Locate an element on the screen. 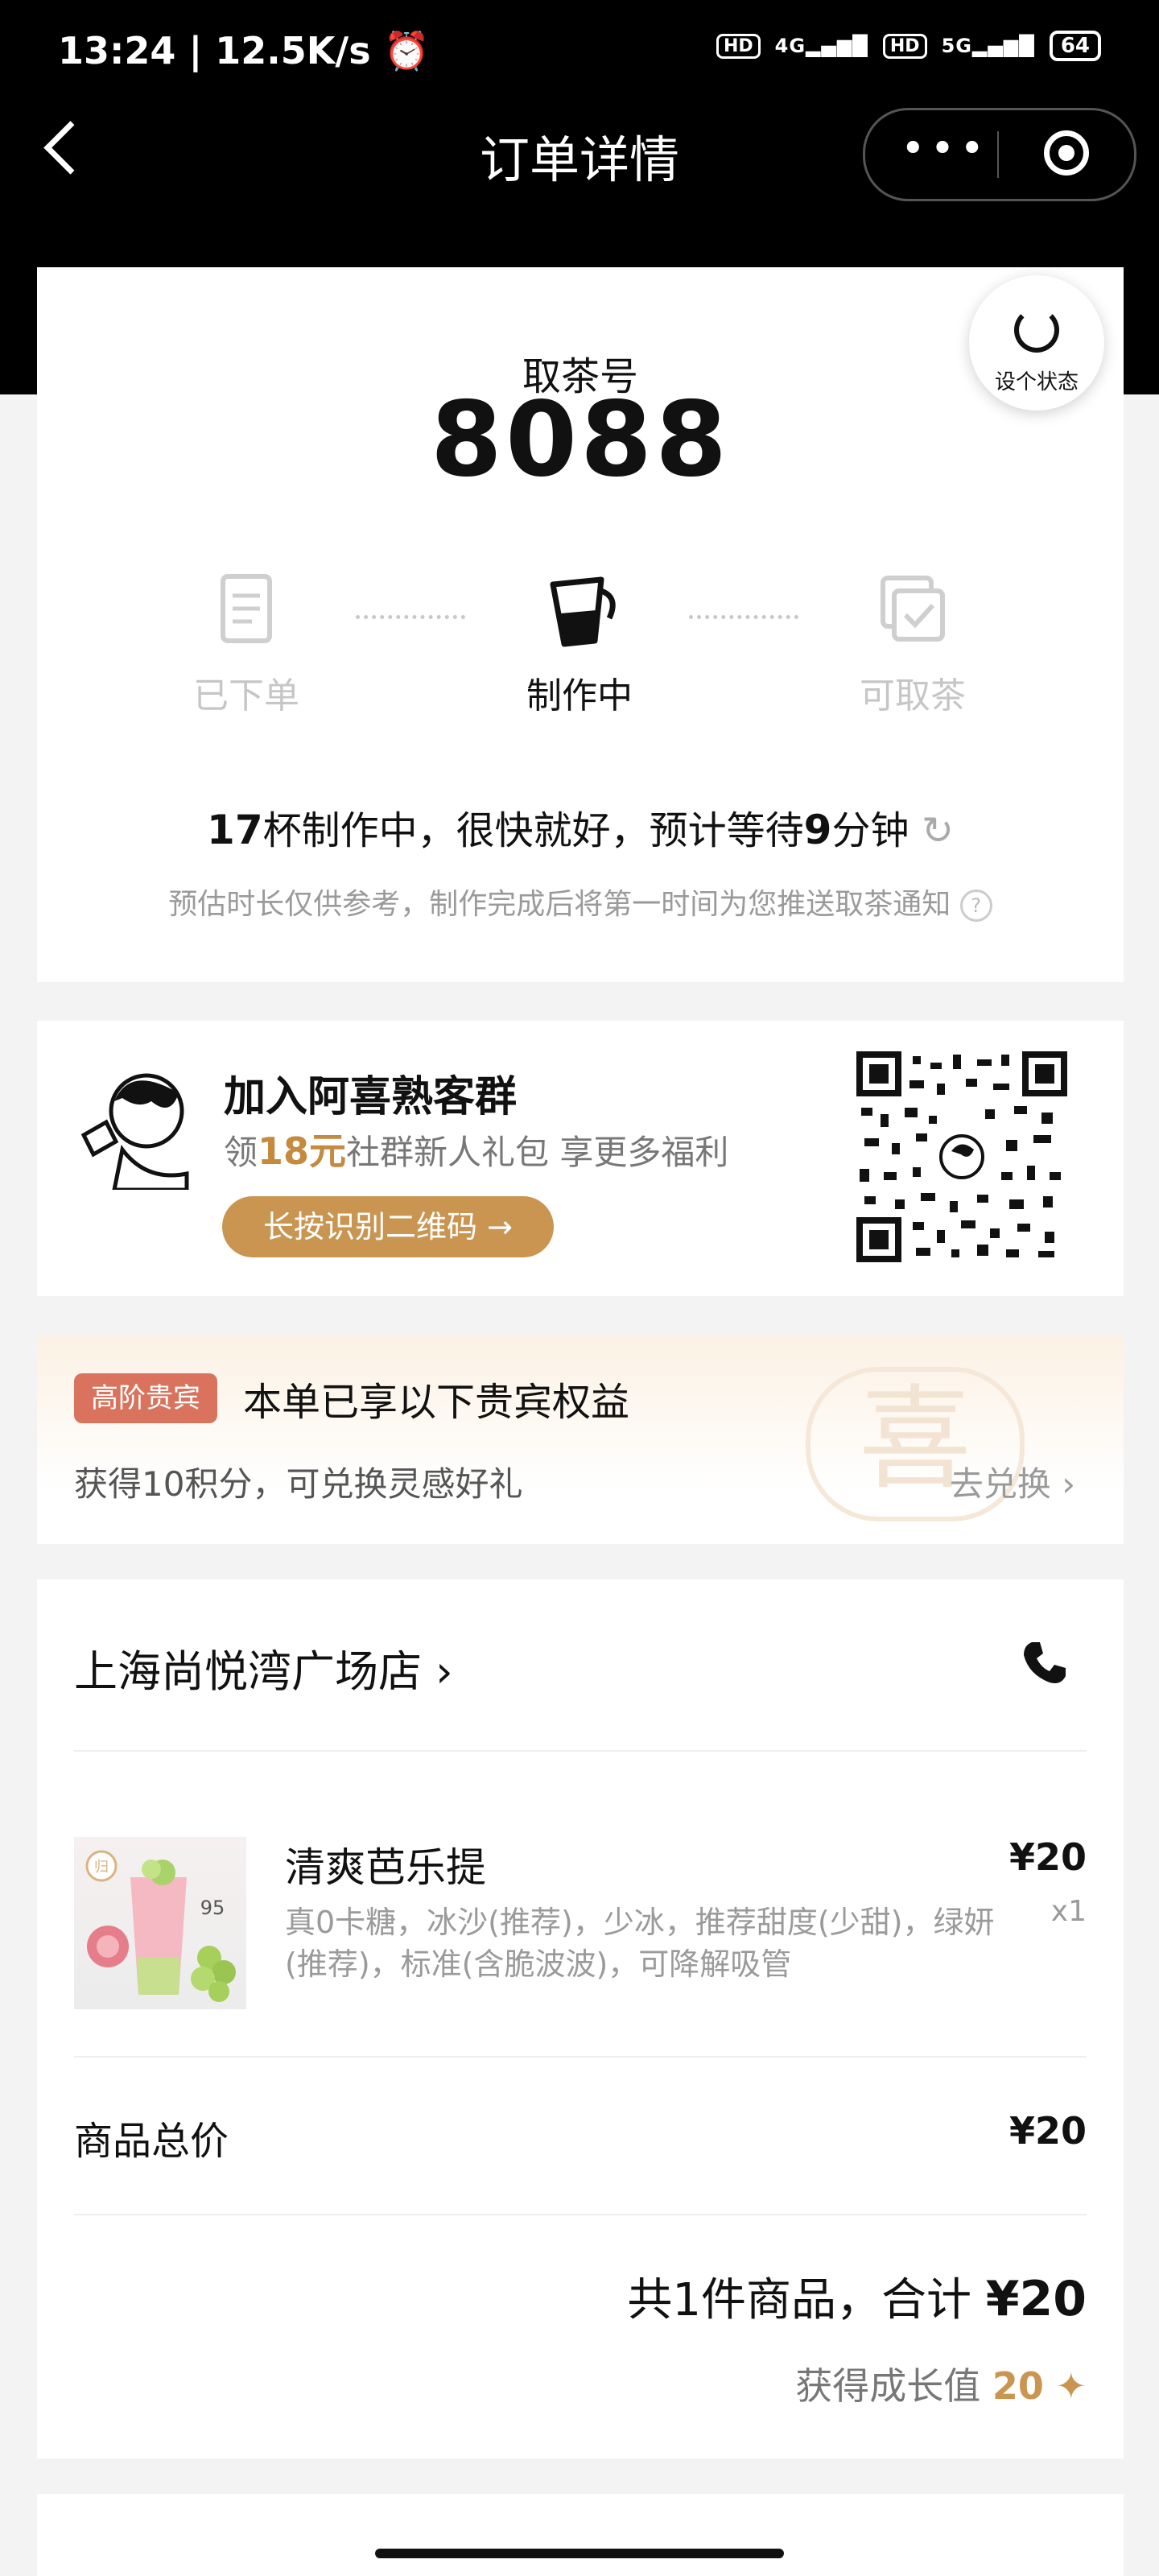  home-indicator is located at coordinates (579, 2553).